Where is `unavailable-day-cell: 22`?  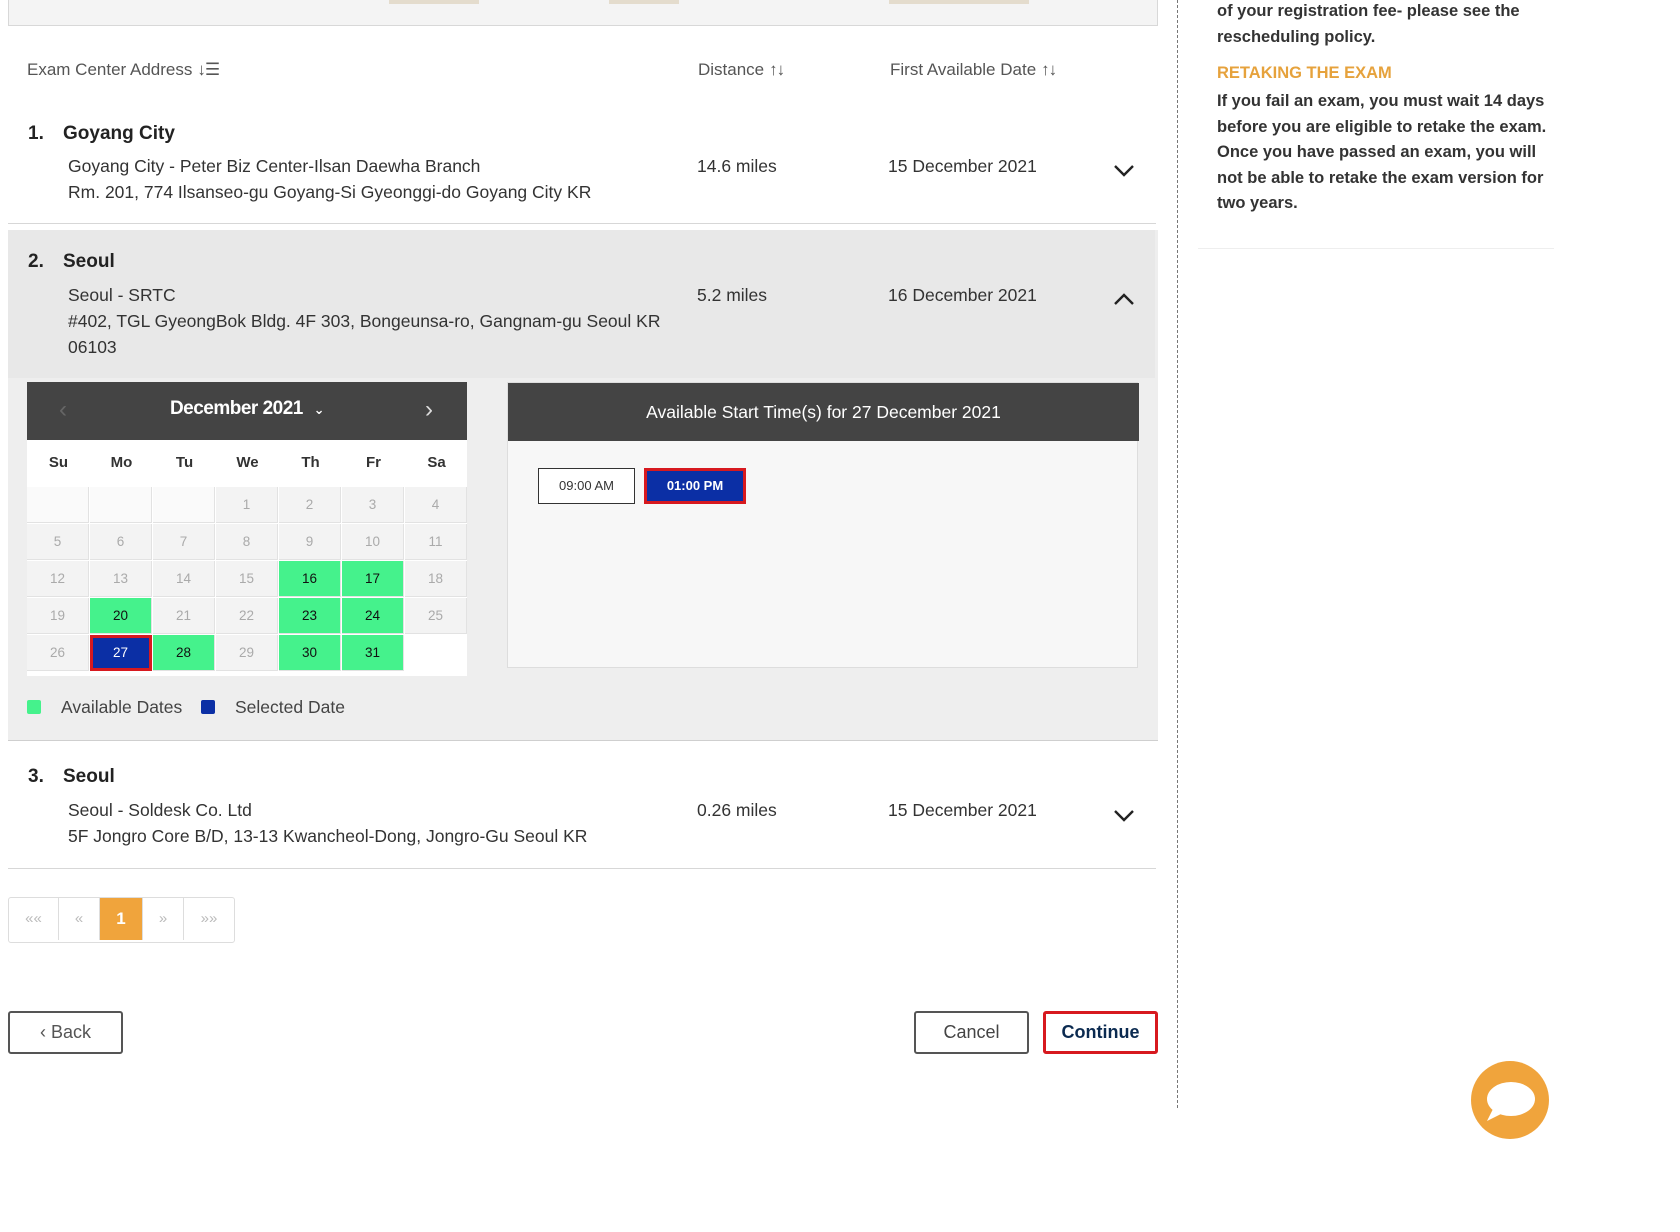
unavailable-day-cell: 22 is located at coordinates (247, 616).